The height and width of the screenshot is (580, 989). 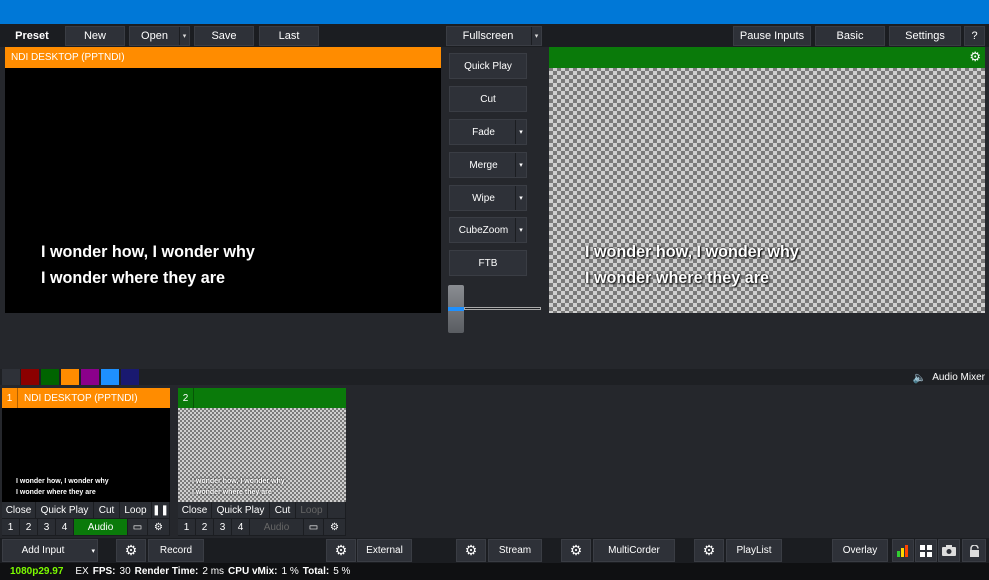 What do you see at coordinates (36, 571) in the screenshot?
I see `video-format: 1080p29.97` at bounding box center [36, 571].